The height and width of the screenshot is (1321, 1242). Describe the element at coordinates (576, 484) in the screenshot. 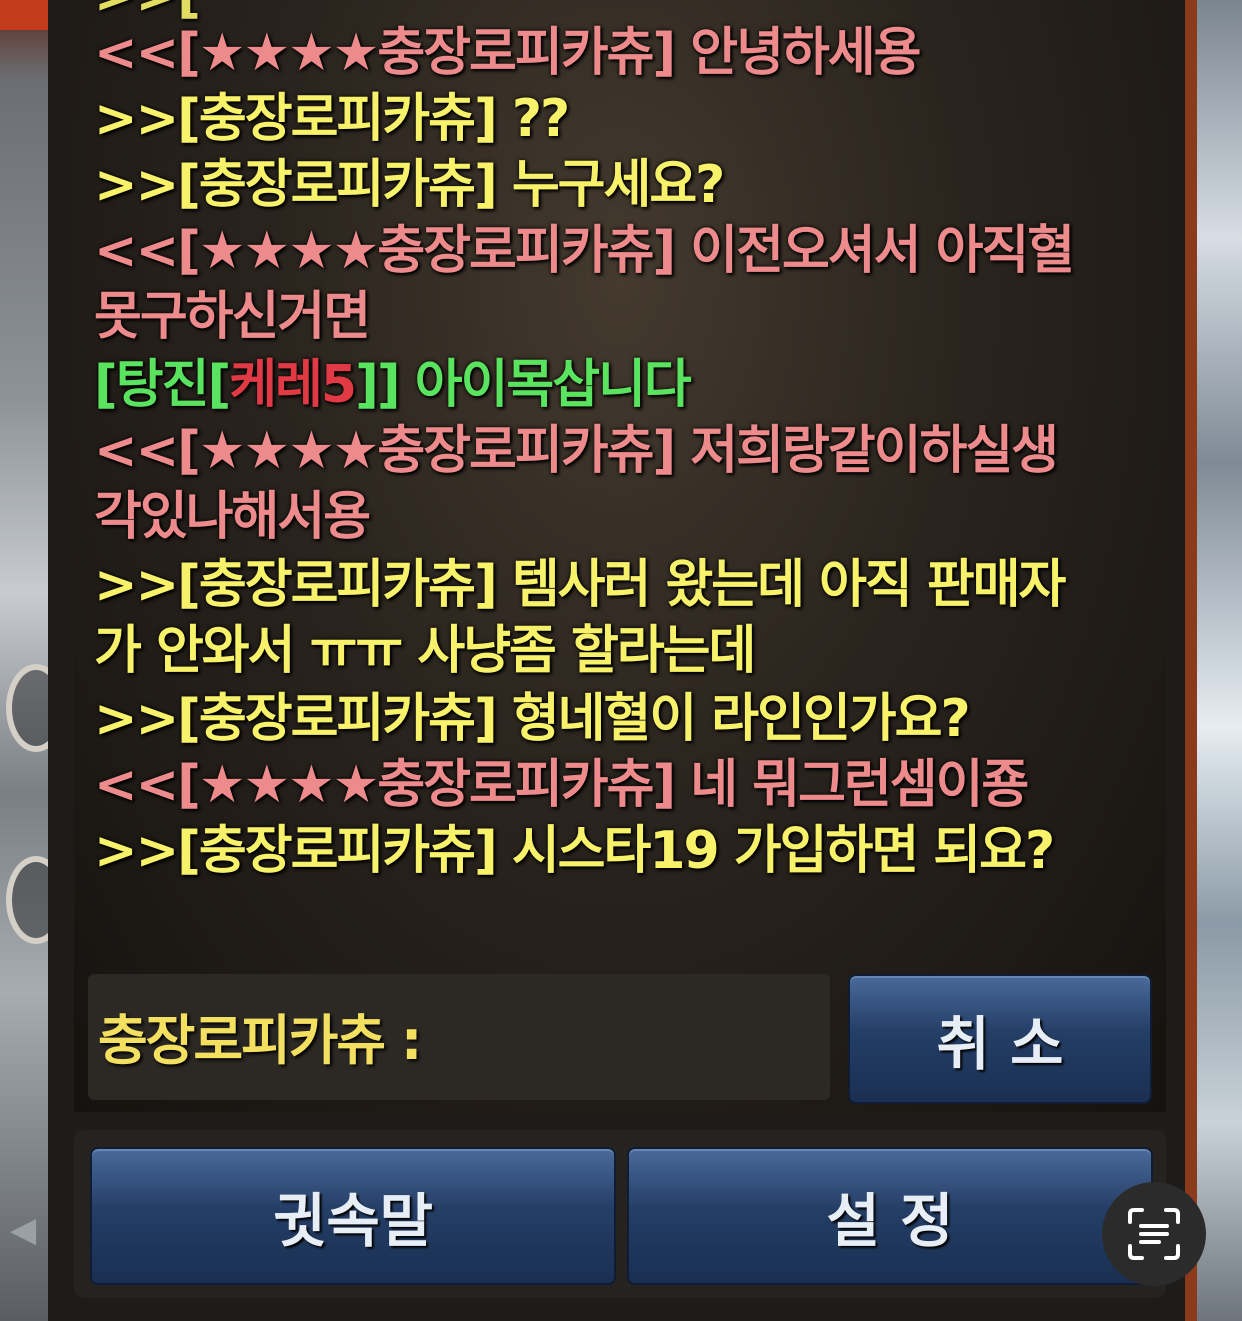

I see `chat-message: <<[★★★★충장로피카츄] 저희랑같이하실생 각있나해서용` at that location.